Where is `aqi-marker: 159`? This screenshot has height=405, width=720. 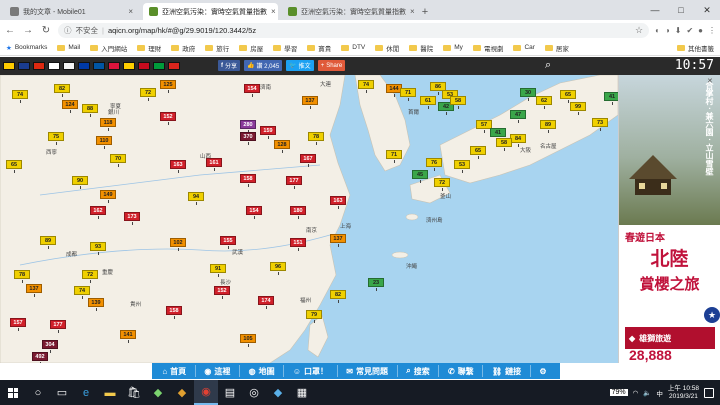
aqi-marker: 159 is located at coordinates (268, 132).